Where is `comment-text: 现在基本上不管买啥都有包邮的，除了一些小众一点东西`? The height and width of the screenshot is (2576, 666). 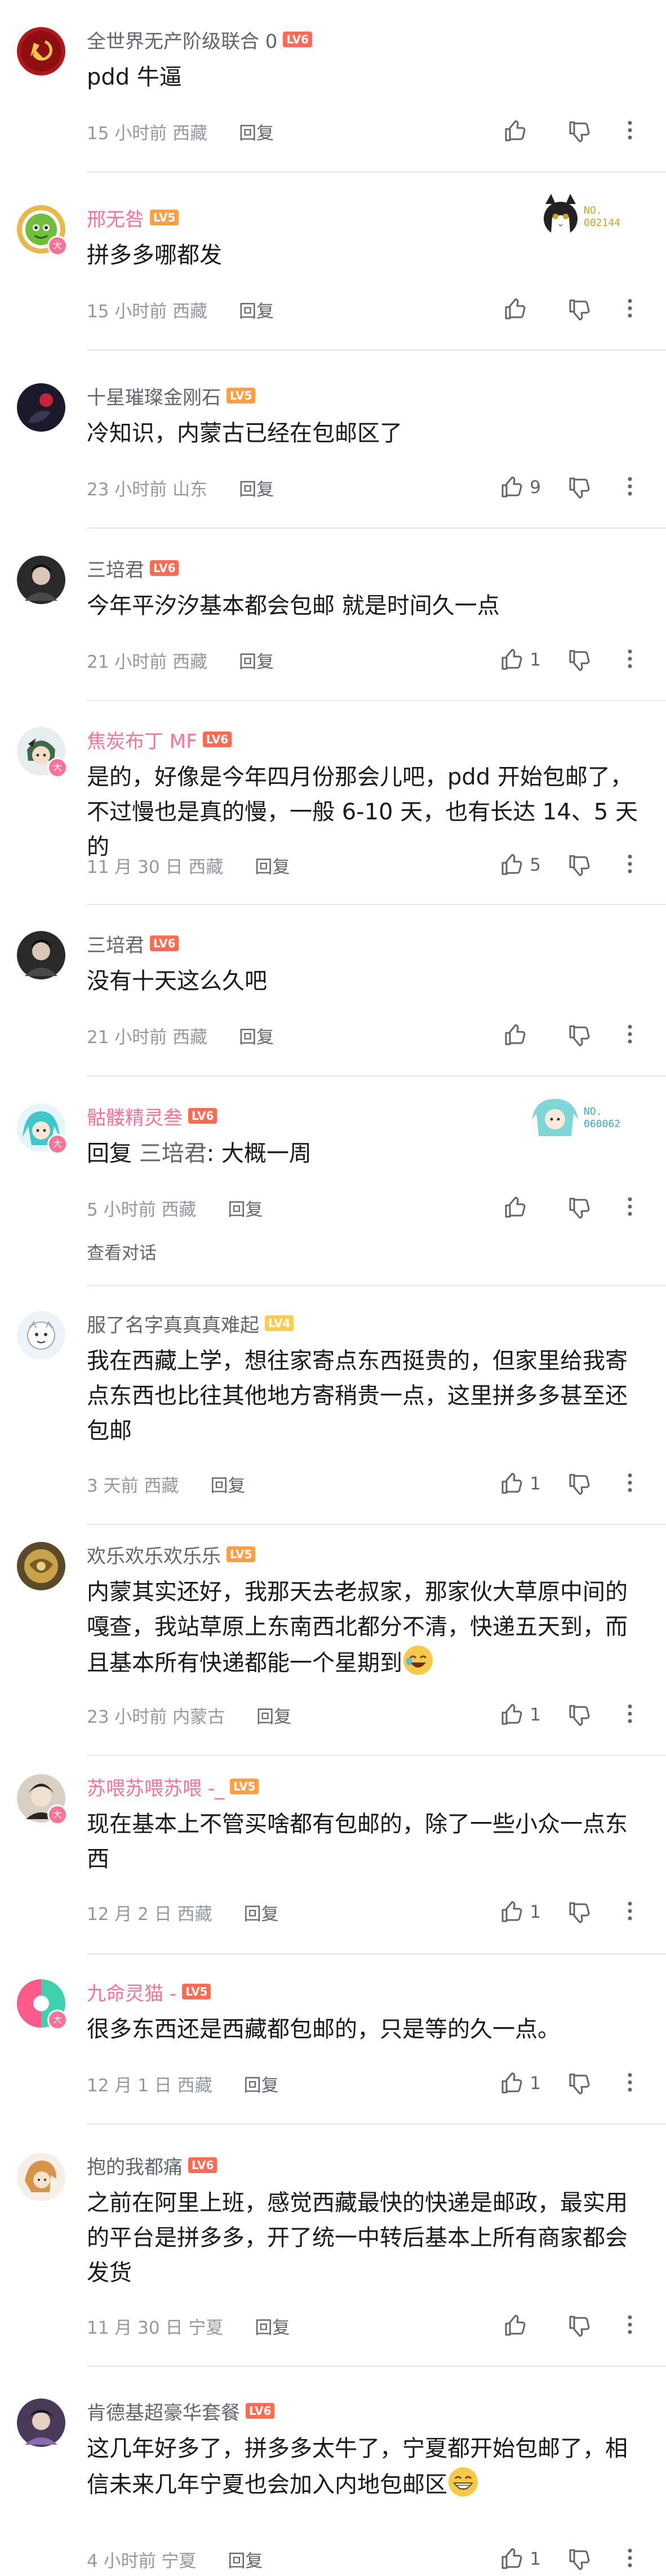 comment-text: 现在基本上不管买啥都有包邮的，除了一些小众一点东西 is located at coordinates (358, 1841).